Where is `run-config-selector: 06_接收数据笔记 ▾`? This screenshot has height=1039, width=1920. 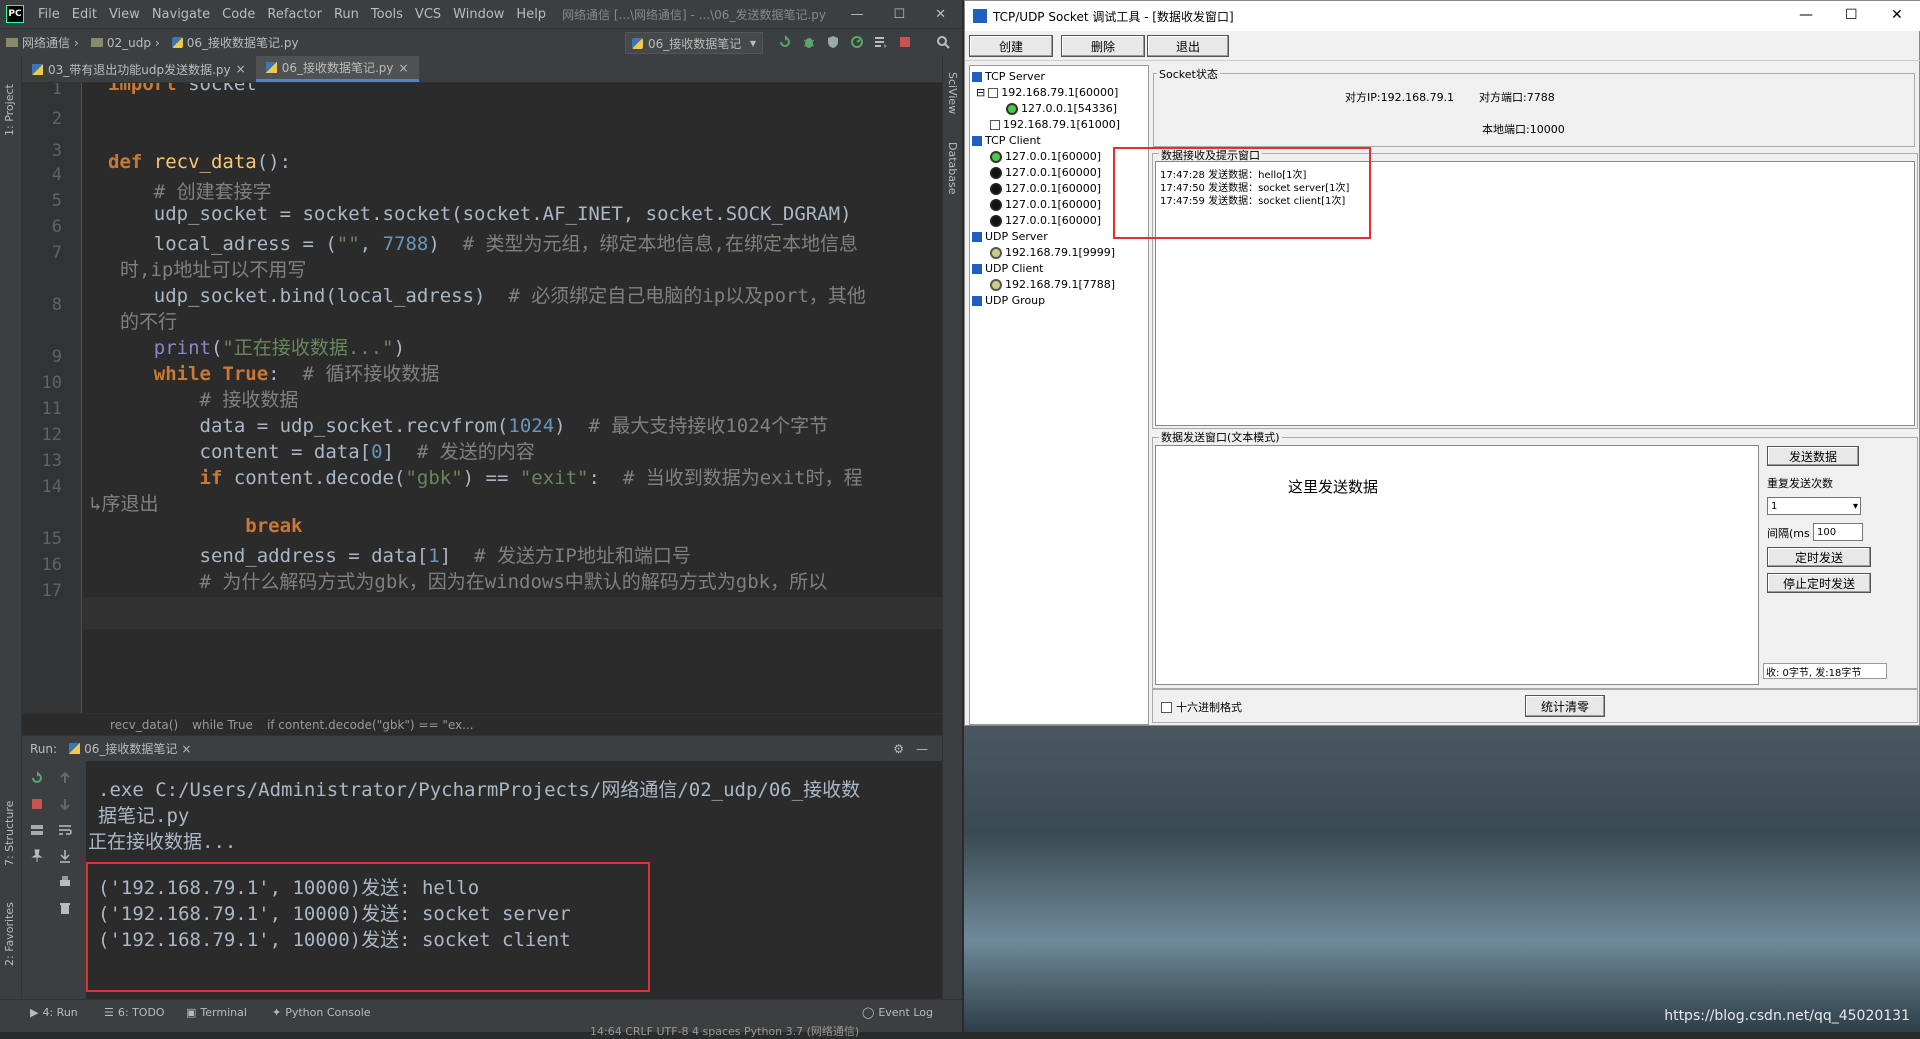 run-config-selector: 06_接收数据笔记 ▾ is located at coordinates (694, 43).